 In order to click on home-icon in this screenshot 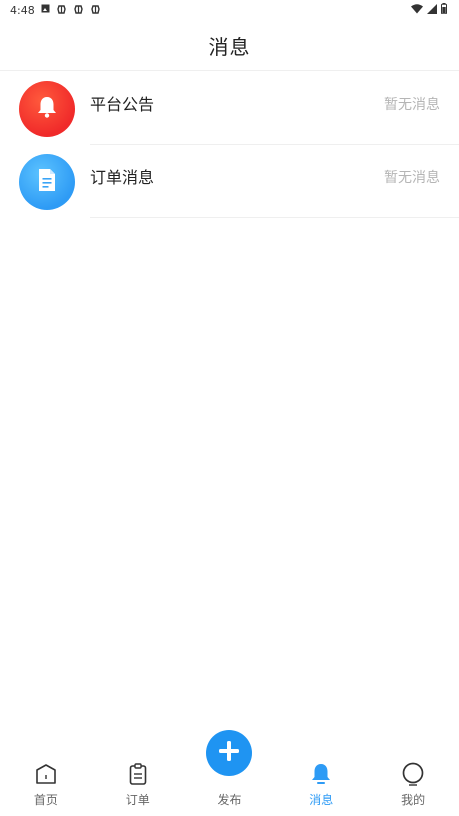, I will do `click(46, 774)`.